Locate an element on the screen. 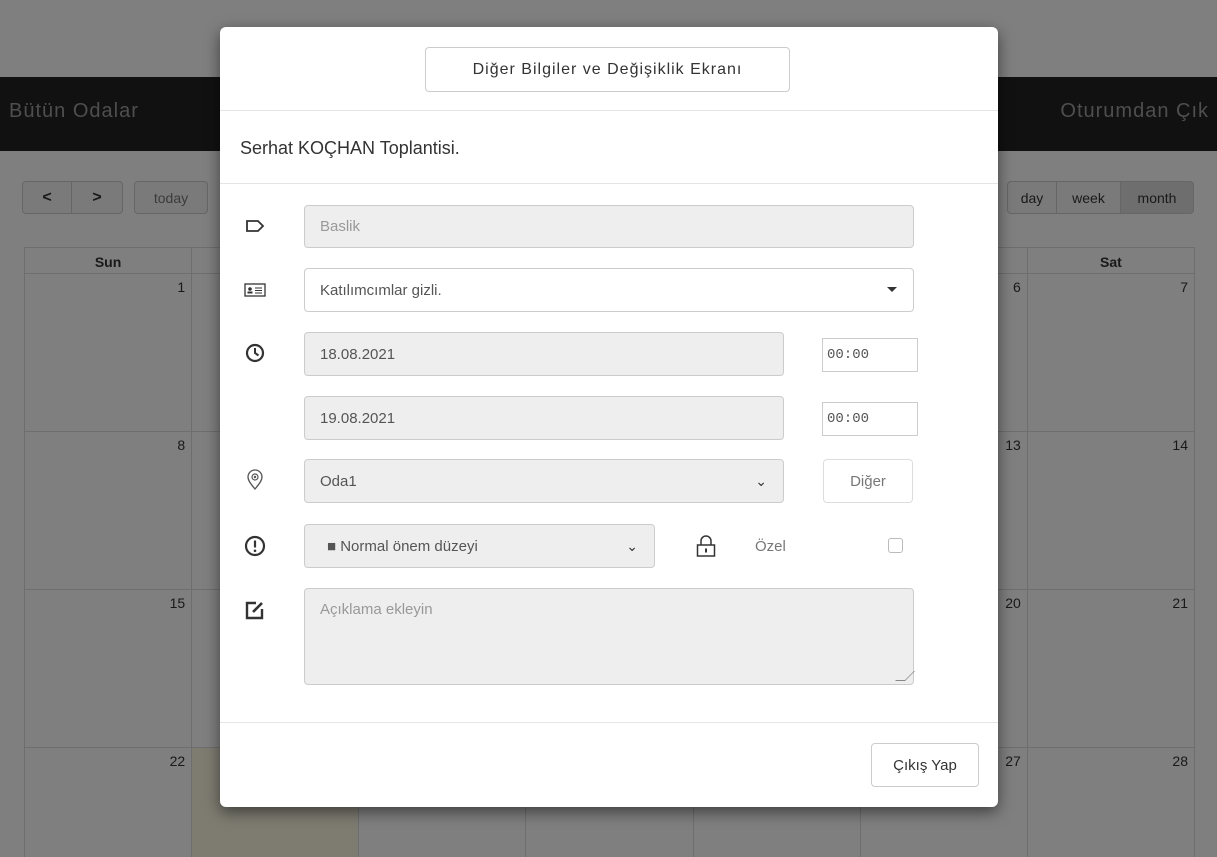 Image resolution: width=1217 pixels, height=857 pixels. modal-title: Serhat KOÇHAN Toplantisi. is located at coordinates (350, 148).